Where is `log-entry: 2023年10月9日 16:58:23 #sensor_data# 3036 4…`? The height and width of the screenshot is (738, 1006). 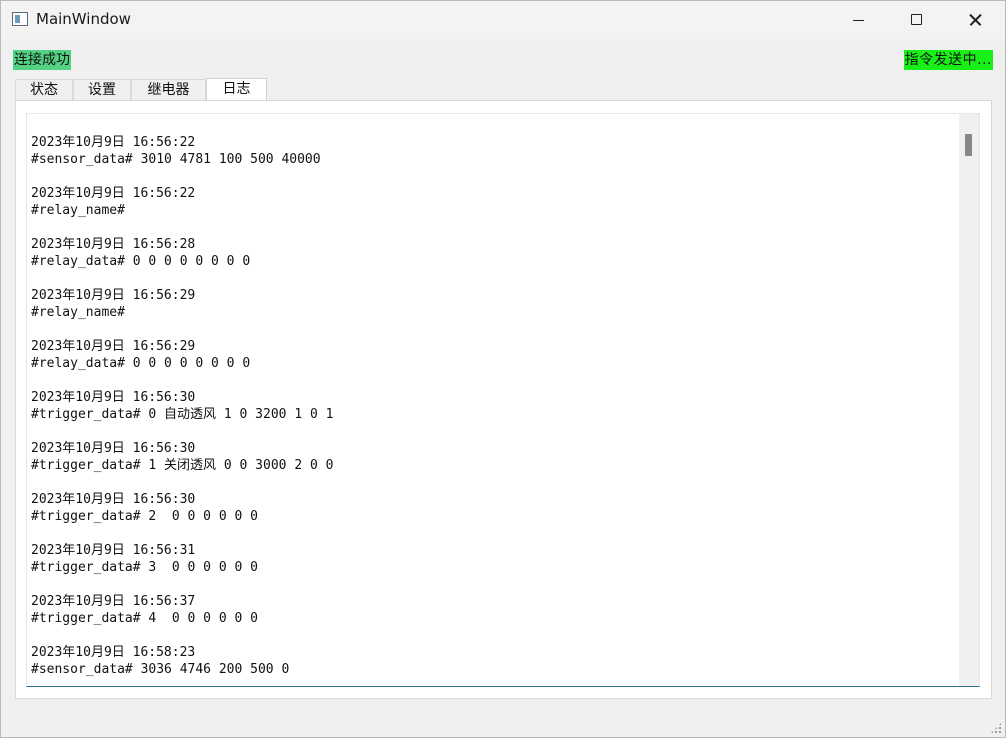
log-entry: 2023年10月9日 16:58:23 #sensor_data# 3036 4… is located at coordinates (493, 665).